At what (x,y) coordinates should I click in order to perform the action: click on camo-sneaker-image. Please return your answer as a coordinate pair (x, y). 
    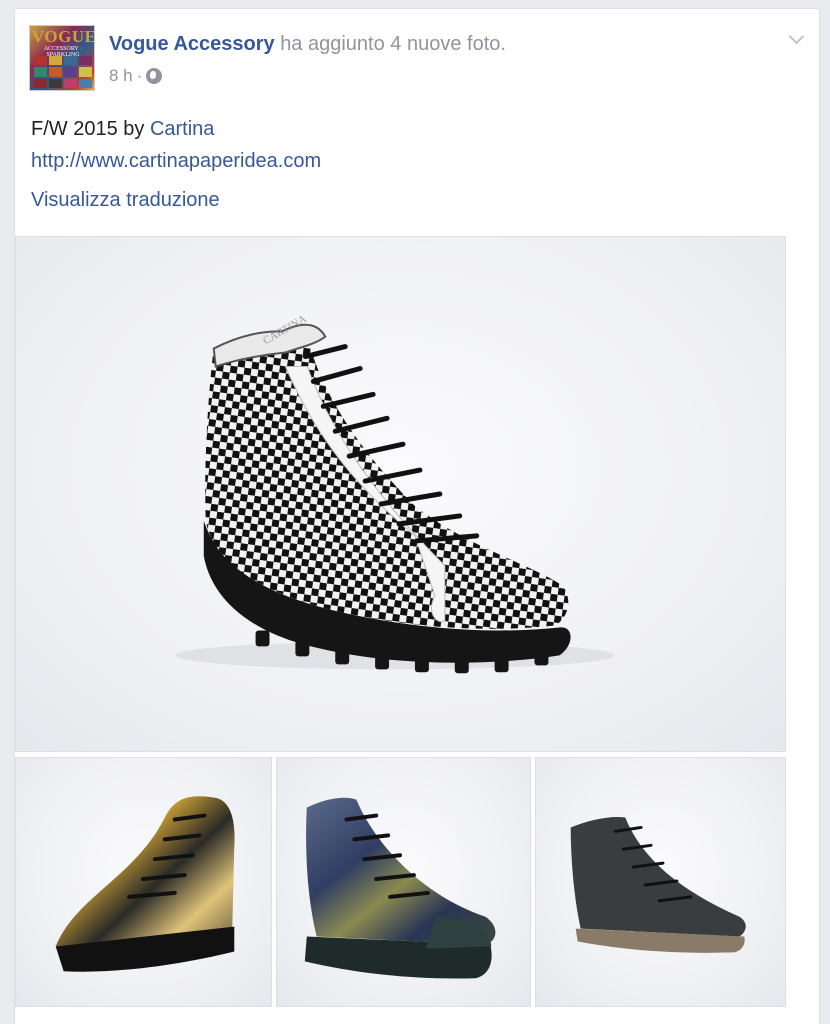
    Looking at the image, I should click on (145, 884).